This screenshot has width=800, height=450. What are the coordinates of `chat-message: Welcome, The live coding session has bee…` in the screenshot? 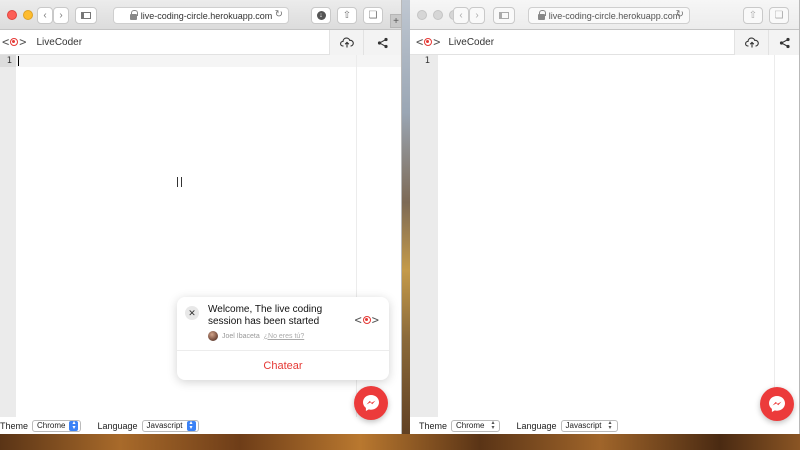 It's located at (265, 315).